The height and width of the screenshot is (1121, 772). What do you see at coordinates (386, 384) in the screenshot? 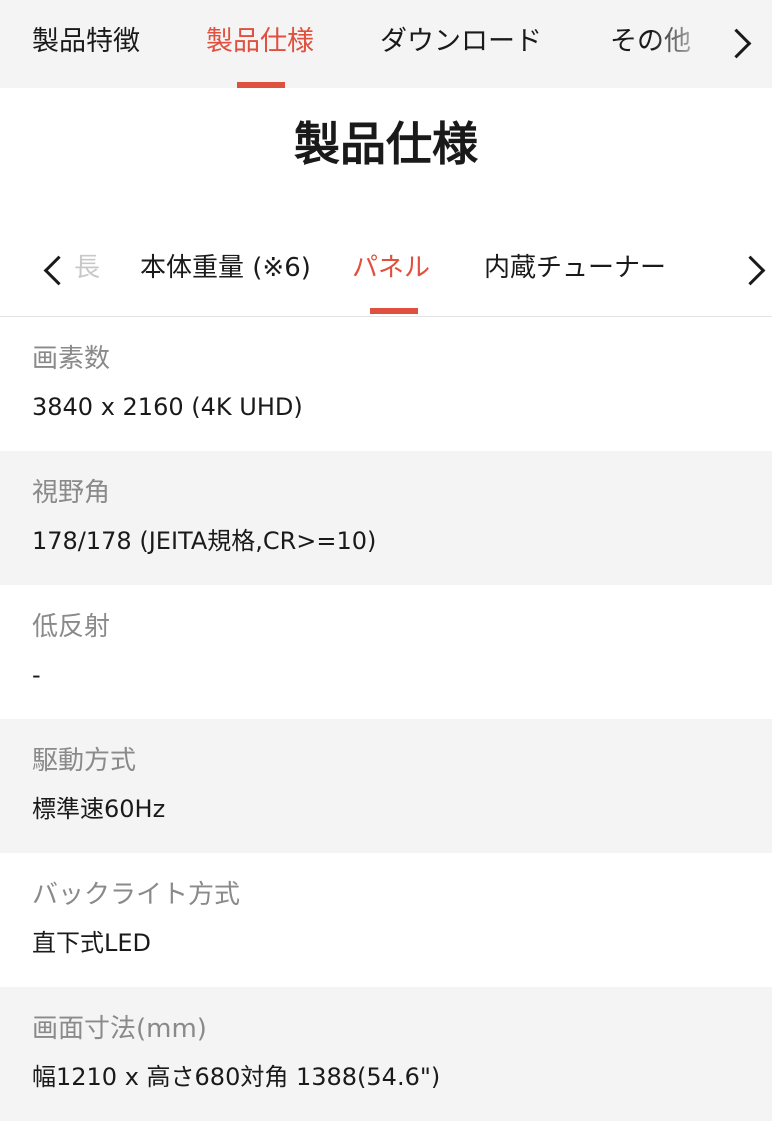
I see `spec-row-pixel-count: 画素数 3840 x 2160 (4K UHD)` at bounding box center [386, 384].